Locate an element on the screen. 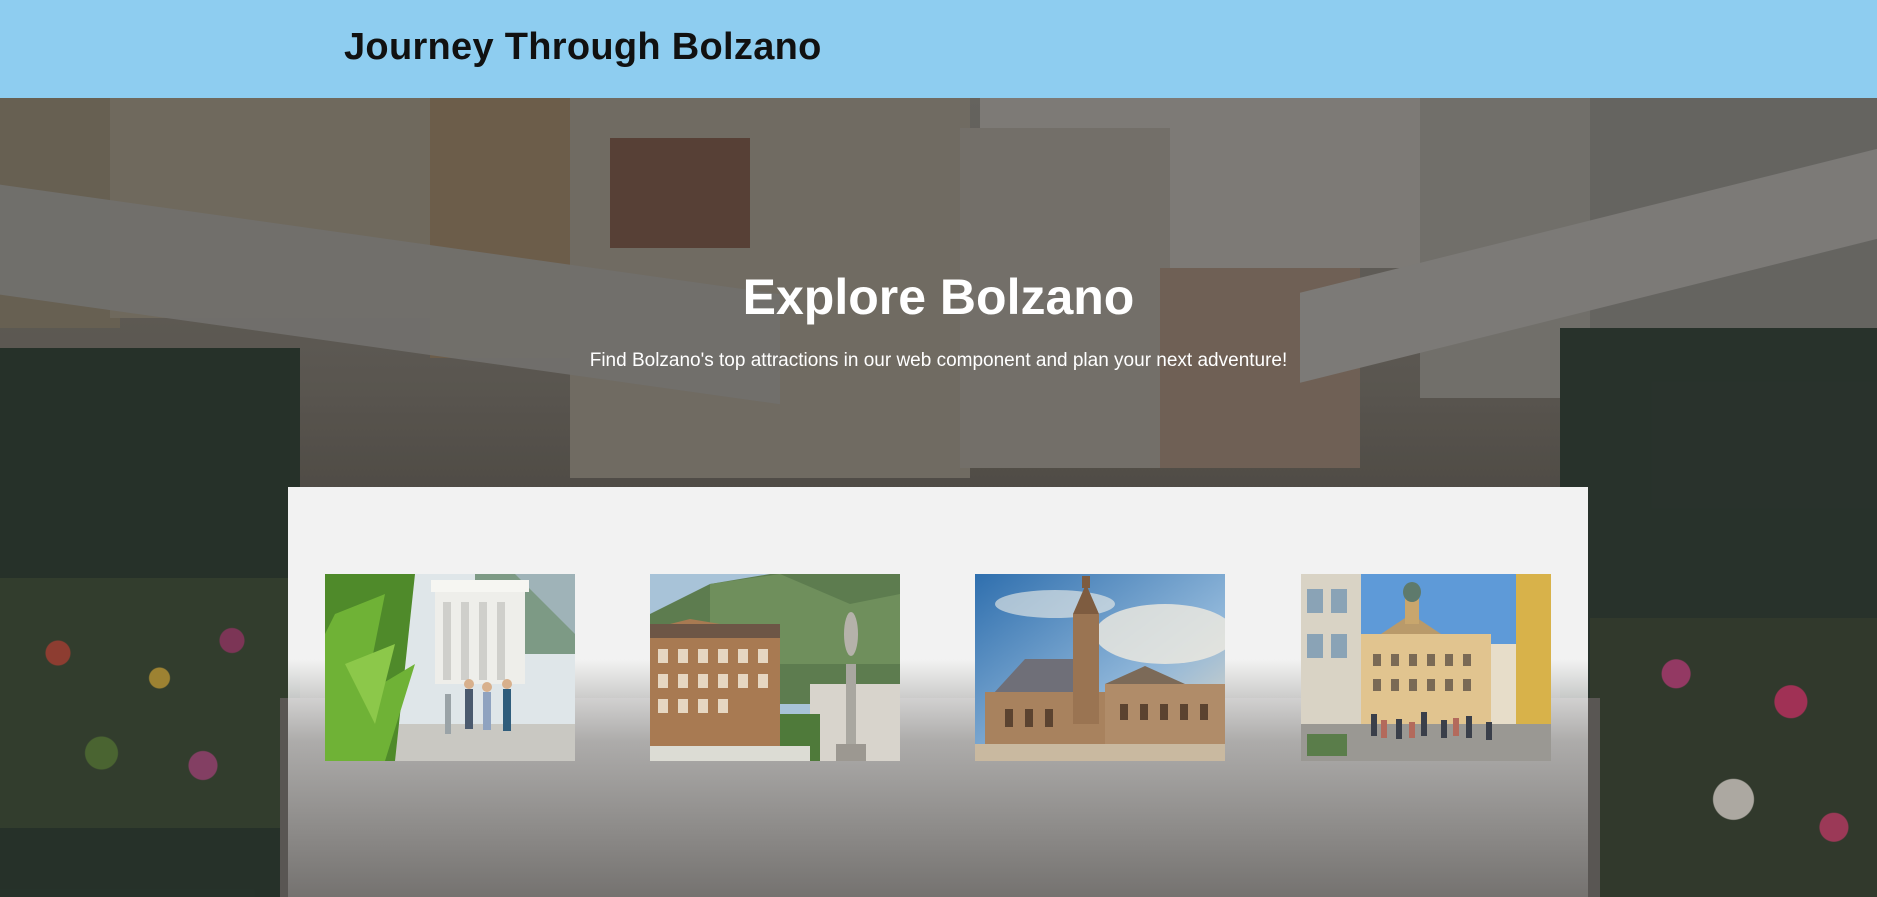 The width and height of the screenshot is (1877, 897). victory-monument-photo is located at coordinates (450, 667).